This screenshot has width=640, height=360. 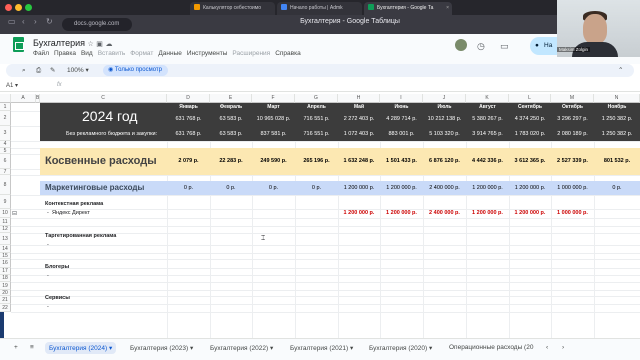 I want to click on menu-view: Вид, so click(x=87, y=53).